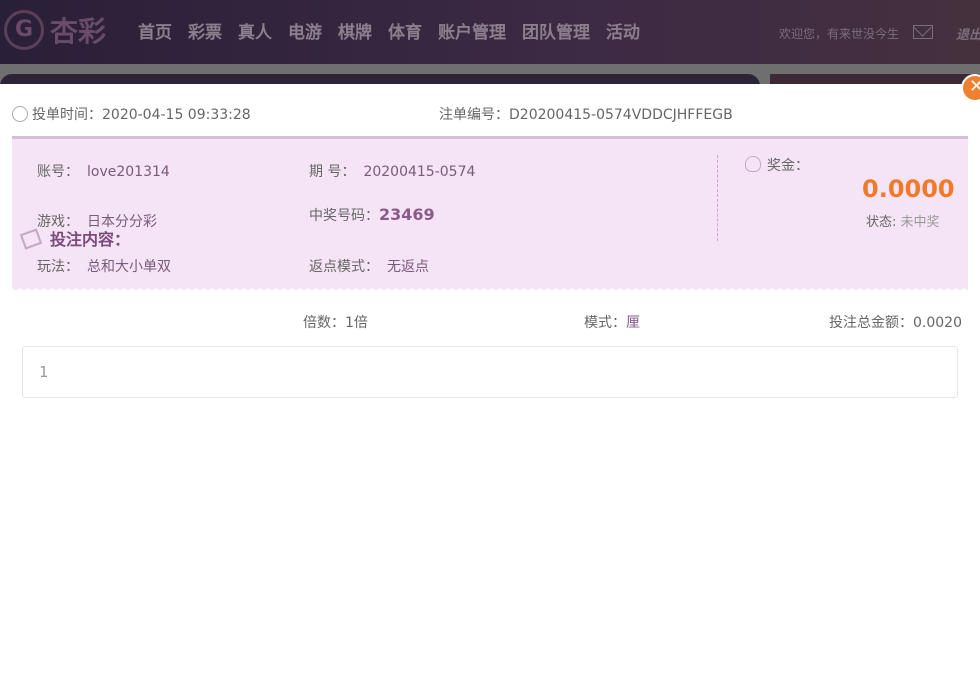 The height and width of the screenshot is (683, 980). I want to click on bet-content-value: 1, so click(44, 372).